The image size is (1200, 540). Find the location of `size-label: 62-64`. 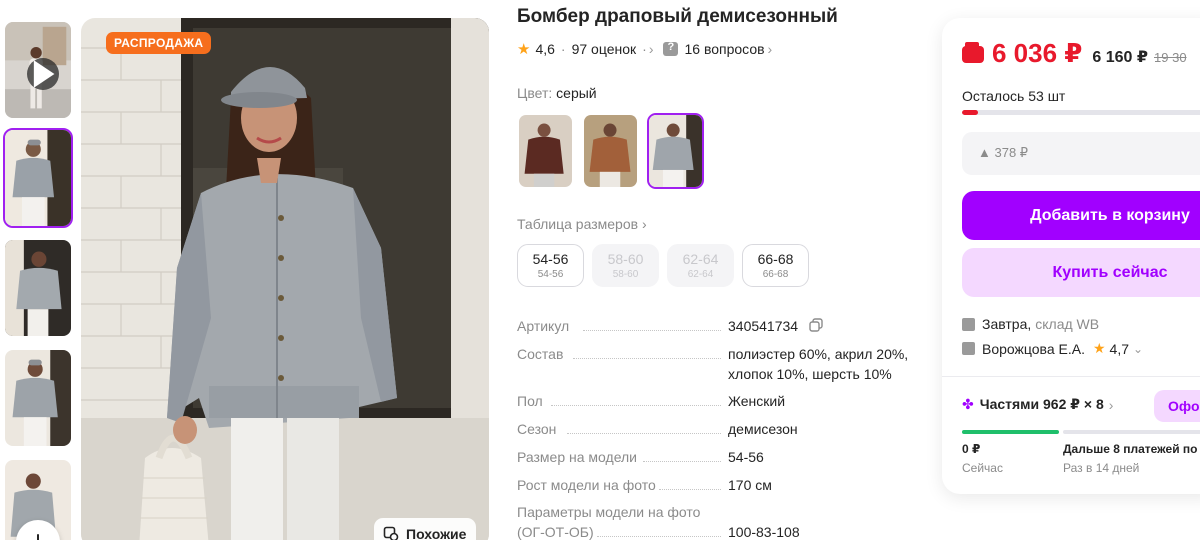

size-label: 62-64 is located at coordinates (700, 259).